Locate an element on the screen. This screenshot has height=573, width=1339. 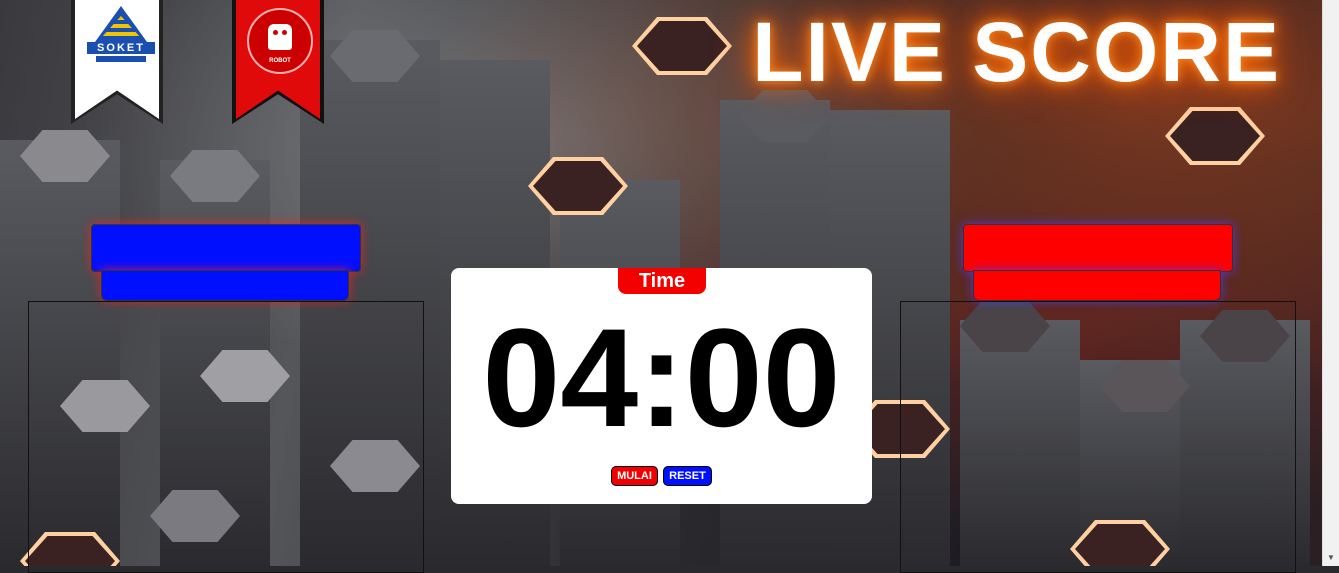
team-left-score-panel is located at coordinates (226, 437).